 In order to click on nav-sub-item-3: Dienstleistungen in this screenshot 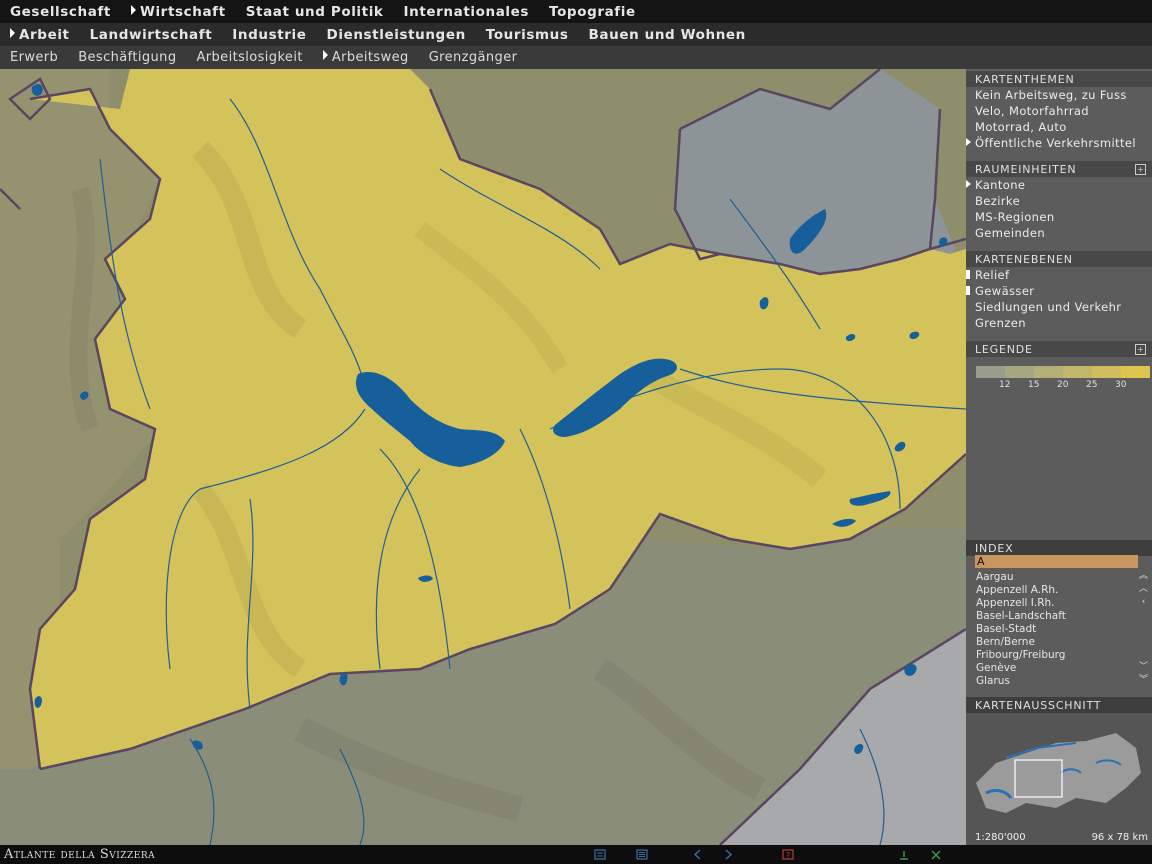, I will do `click(396, 35)`.